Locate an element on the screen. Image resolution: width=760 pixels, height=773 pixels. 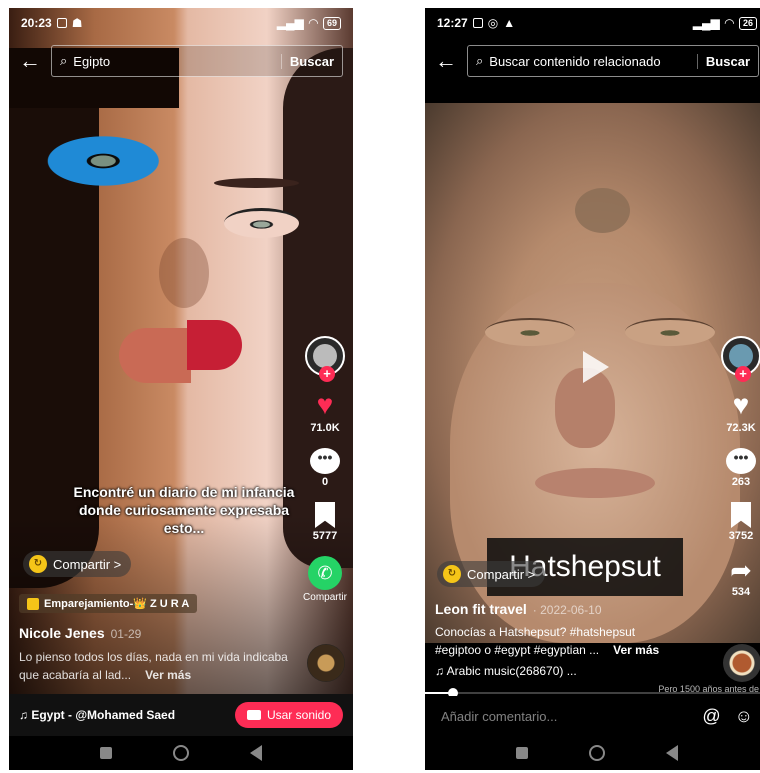
effect-tag: Emparejamiento-👑 Z U R A is located at coordinates (108, 603).